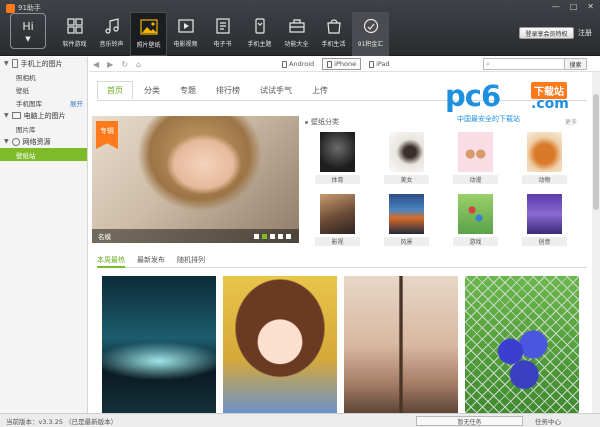 Image resolution: width=600 pixels, height=427 pixels. I want to click on tab-topics: 专题, so click(188, 90).